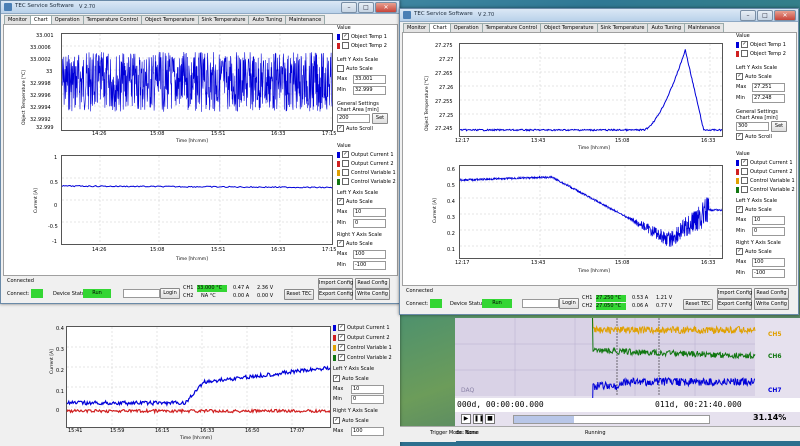  I want to click on right-legend-control-variable-1: Control Variable 1, so click(765, 180).